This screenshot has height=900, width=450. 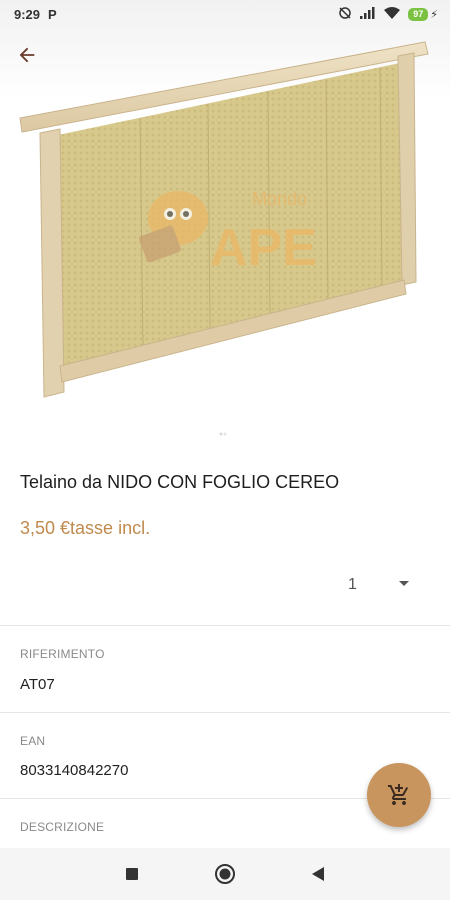 What do you see at coordinates (345, 14) in the screenshot?
I see `no-alarm-icon` at bounding box center [345, 14].